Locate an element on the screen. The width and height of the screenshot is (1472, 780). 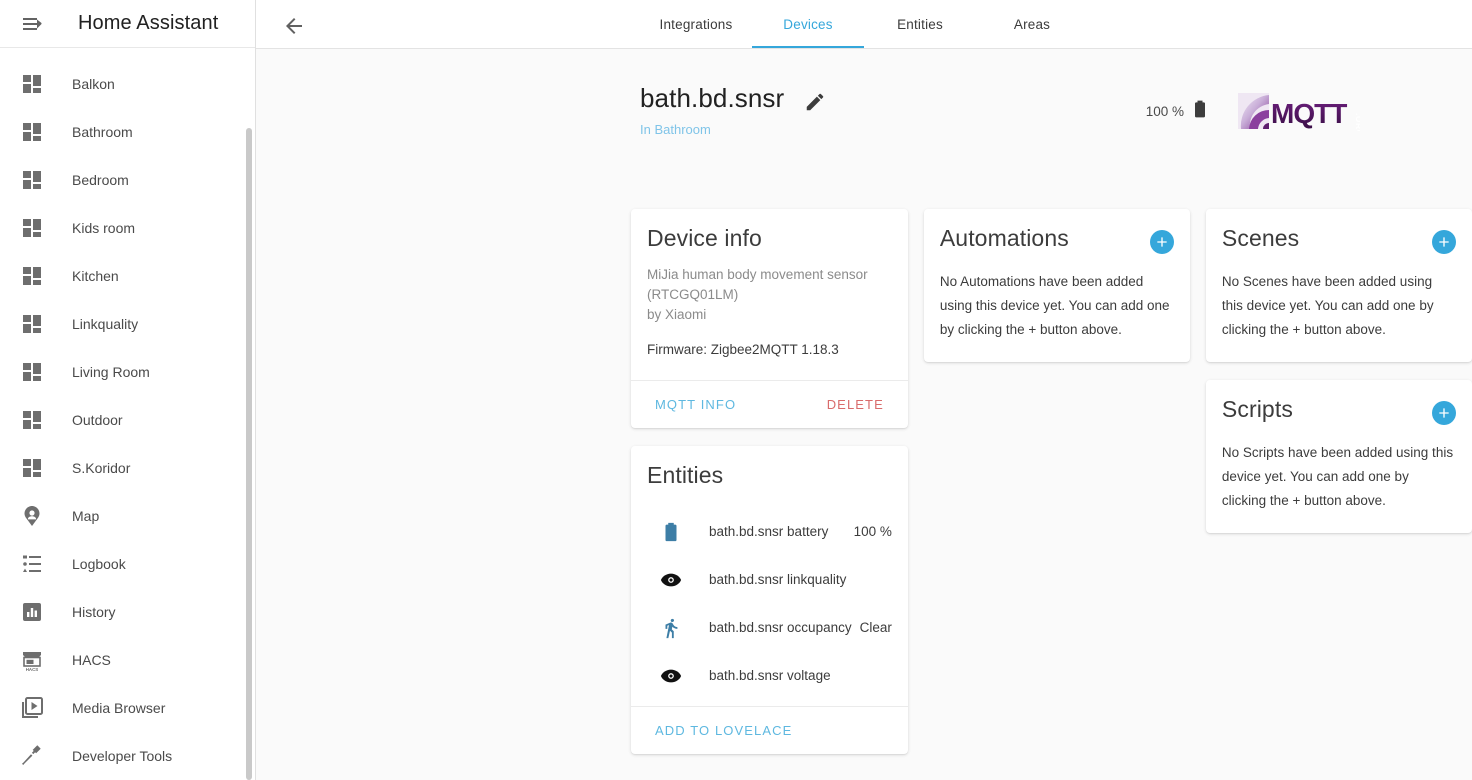
device-name-row: bath.bd.snsr is located at coordinates (733, 99).